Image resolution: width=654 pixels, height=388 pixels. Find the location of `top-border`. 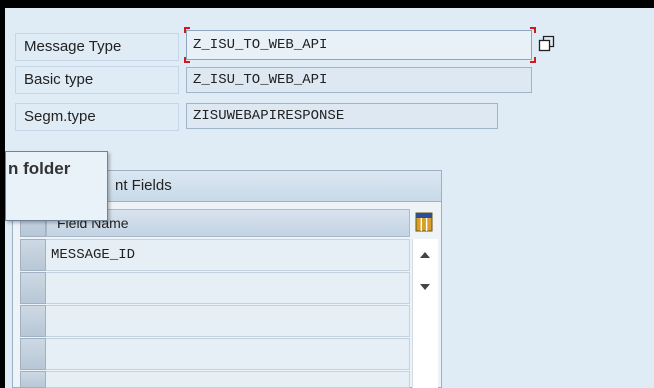

top-border is located at coordinates (327, 4).